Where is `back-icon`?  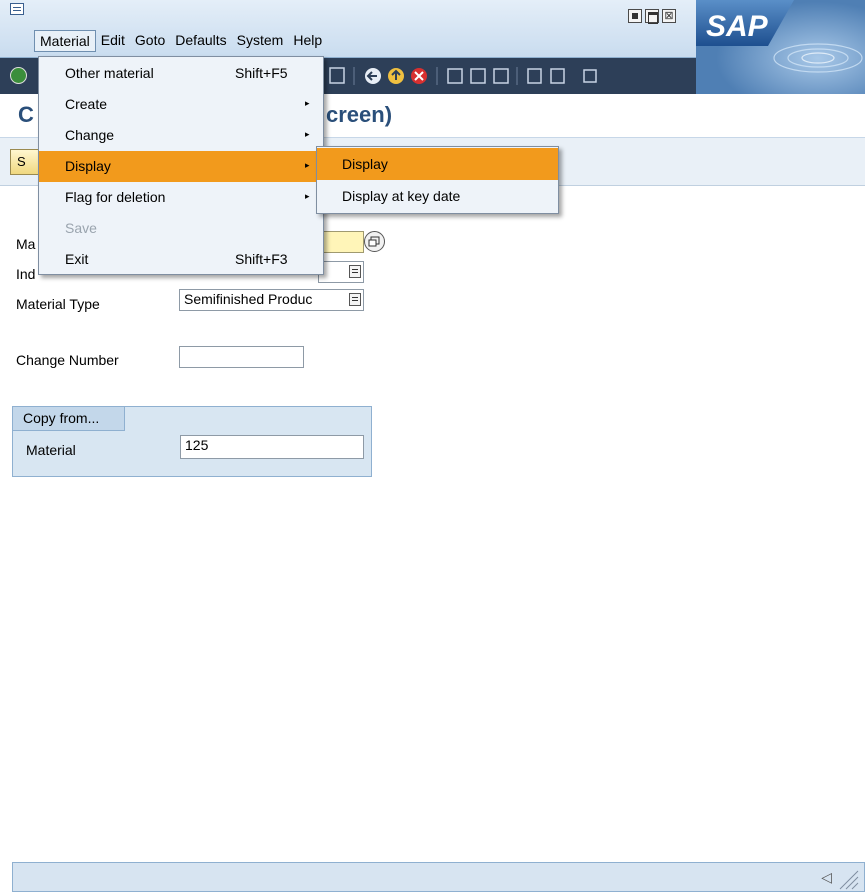 back-icon is located at coordinates (373, 76).